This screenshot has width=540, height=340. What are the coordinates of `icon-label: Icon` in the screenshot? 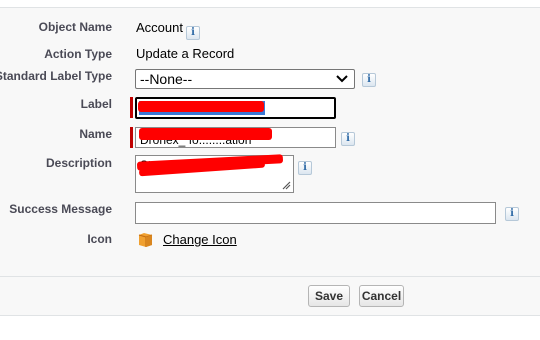 It's located at (99, 239).